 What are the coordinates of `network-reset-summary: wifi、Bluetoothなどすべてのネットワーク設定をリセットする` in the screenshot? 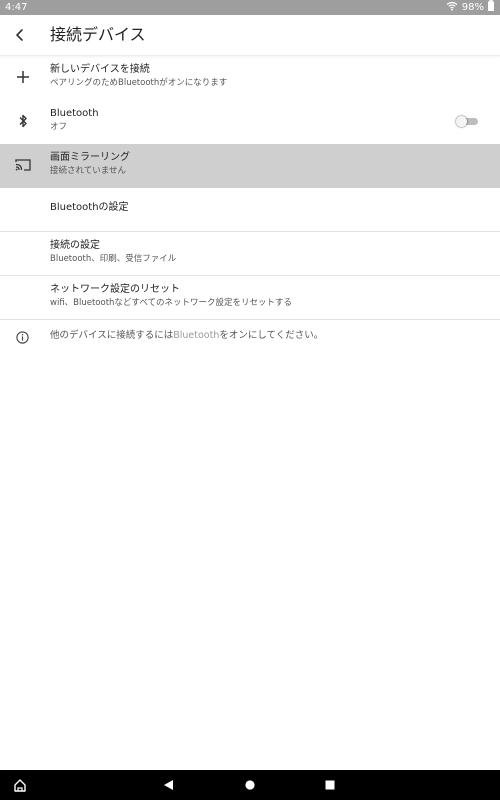 It's located at (171, 303).